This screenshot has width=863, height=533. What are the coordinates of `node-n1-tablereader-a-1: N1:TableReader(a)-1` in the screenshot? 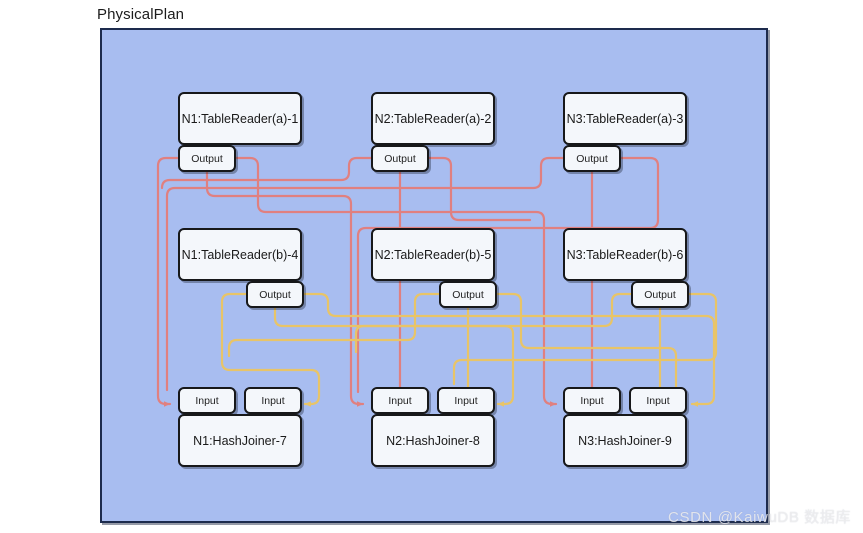 It's located at (240, 118).